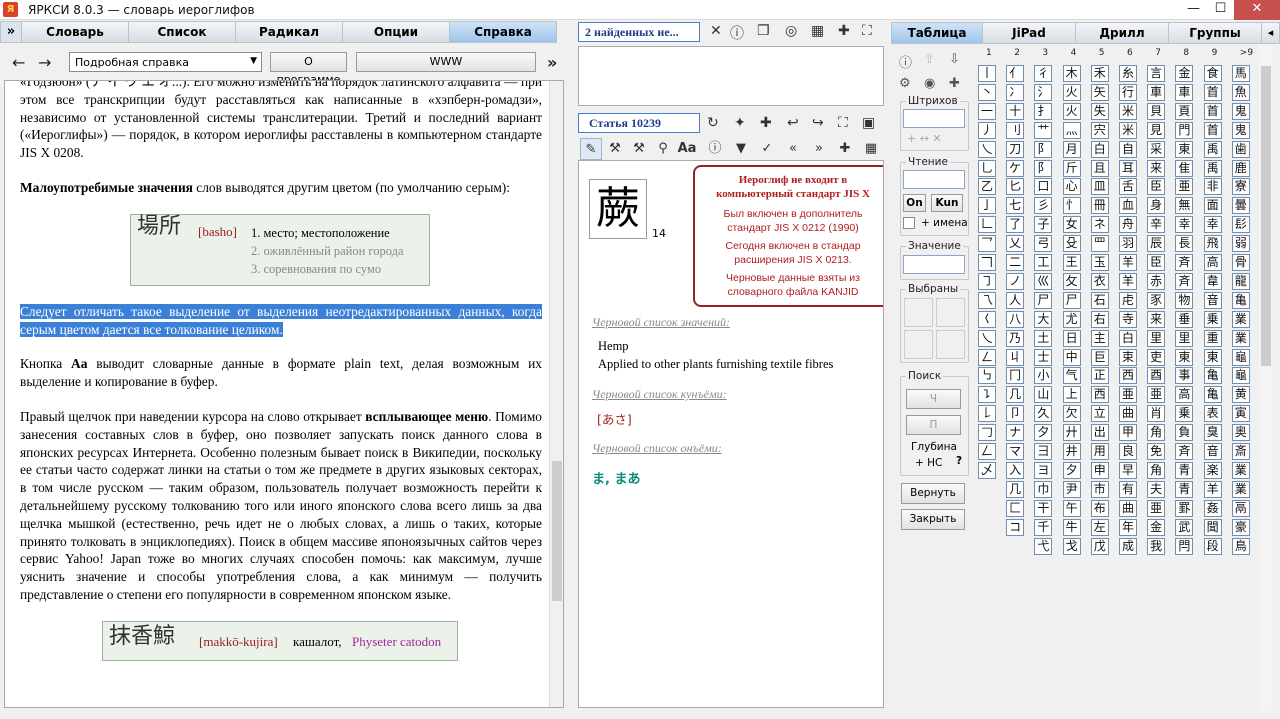 The width and height of the screenshot is (1280, 719). I want to click on kanji-cell: 肖, so click(1156, 414).